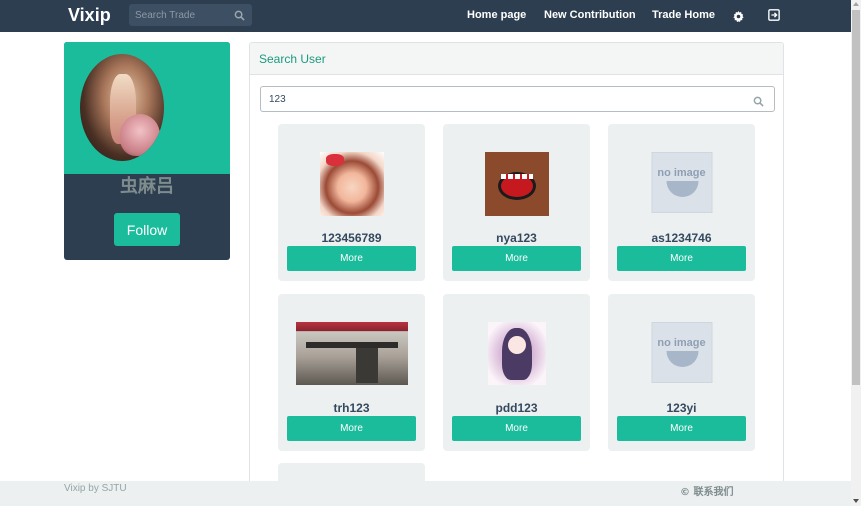  What do you see at coordinates (681, 238) in the screenshot?
I see `user-card-name: as1234746` at bounding box center [681, 238].